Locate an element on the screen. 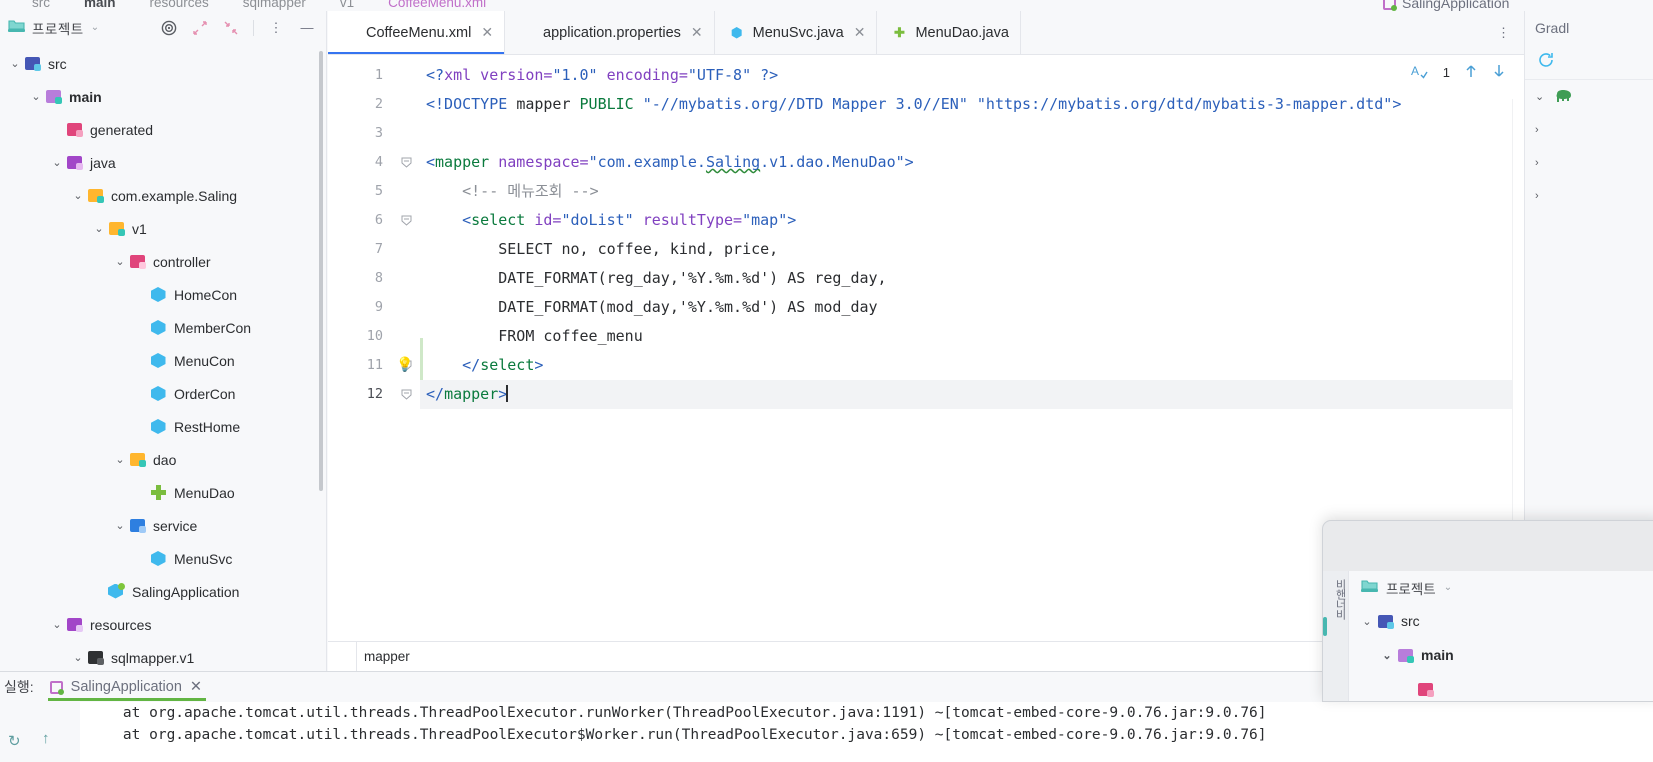 Image resolution: width=1653 pixels, height=762 pixels. more-tabs-icon: ⋮ is located at coordinates (1503, 32).